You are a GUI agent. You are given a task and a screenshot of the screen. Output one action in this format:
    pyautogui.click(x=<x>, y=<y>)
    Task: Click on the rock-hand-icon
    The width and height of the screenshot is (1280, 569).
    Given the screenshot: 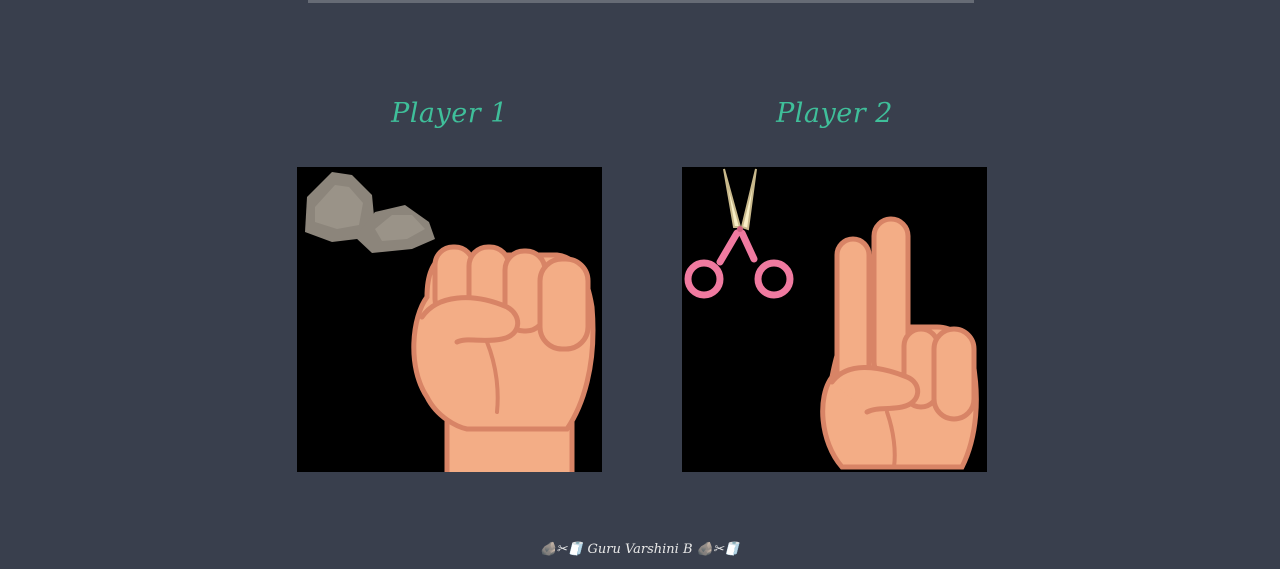 What is the action you would take?
    pyautogui.click(x=449, y=319)
    